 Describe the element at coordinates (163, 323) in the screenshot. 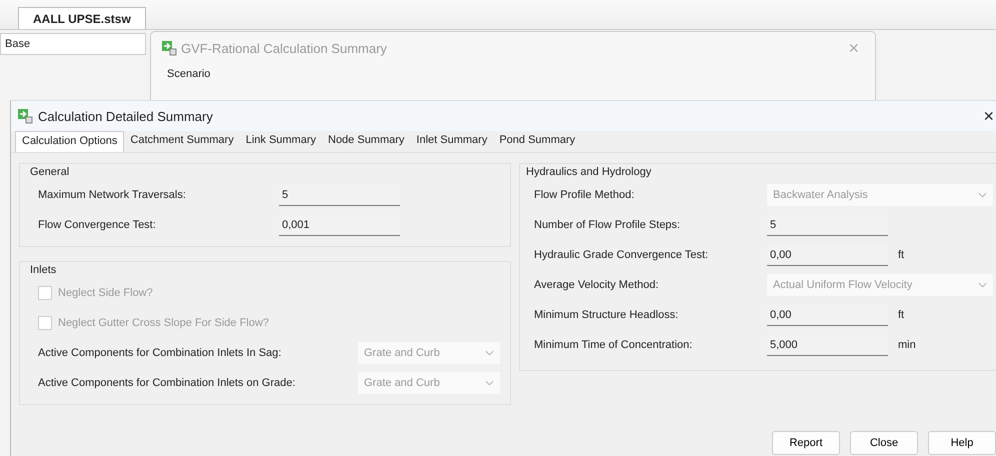

I see `checkbox-label: Neglect Gutter Cross Slope For Side Flow?` at that location.